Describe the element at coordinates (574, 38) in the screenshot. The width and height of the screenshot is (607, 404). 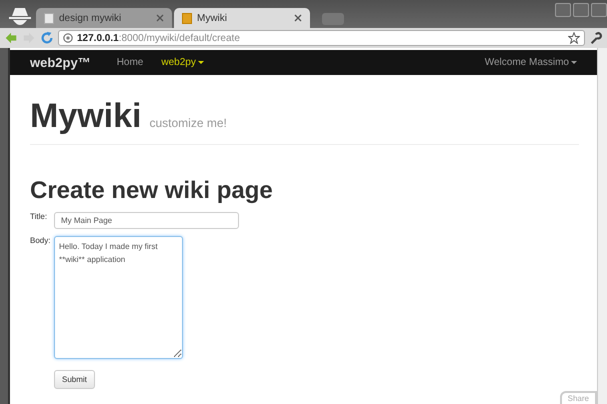
I see `star-icon` at that location.